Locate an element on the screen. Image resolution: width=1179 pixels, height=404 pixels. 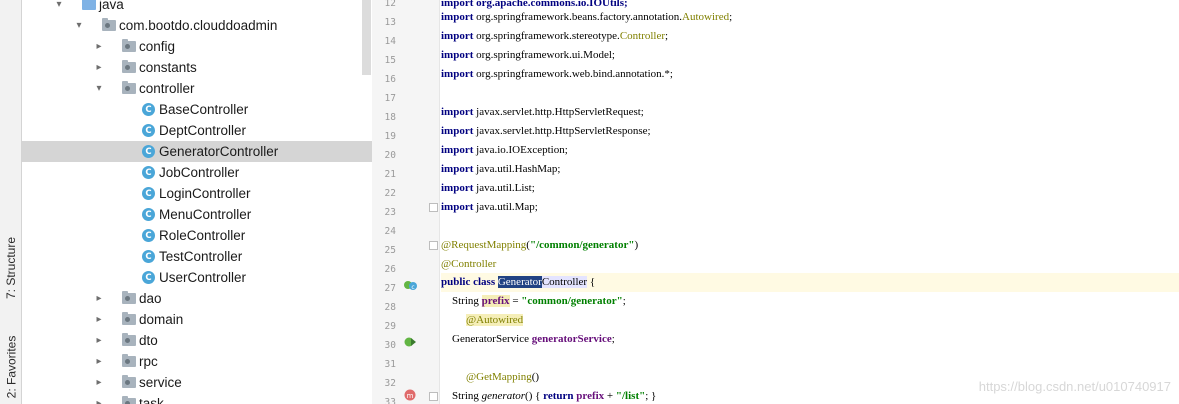
line-number: 14 is located at coordinates (390, 41).